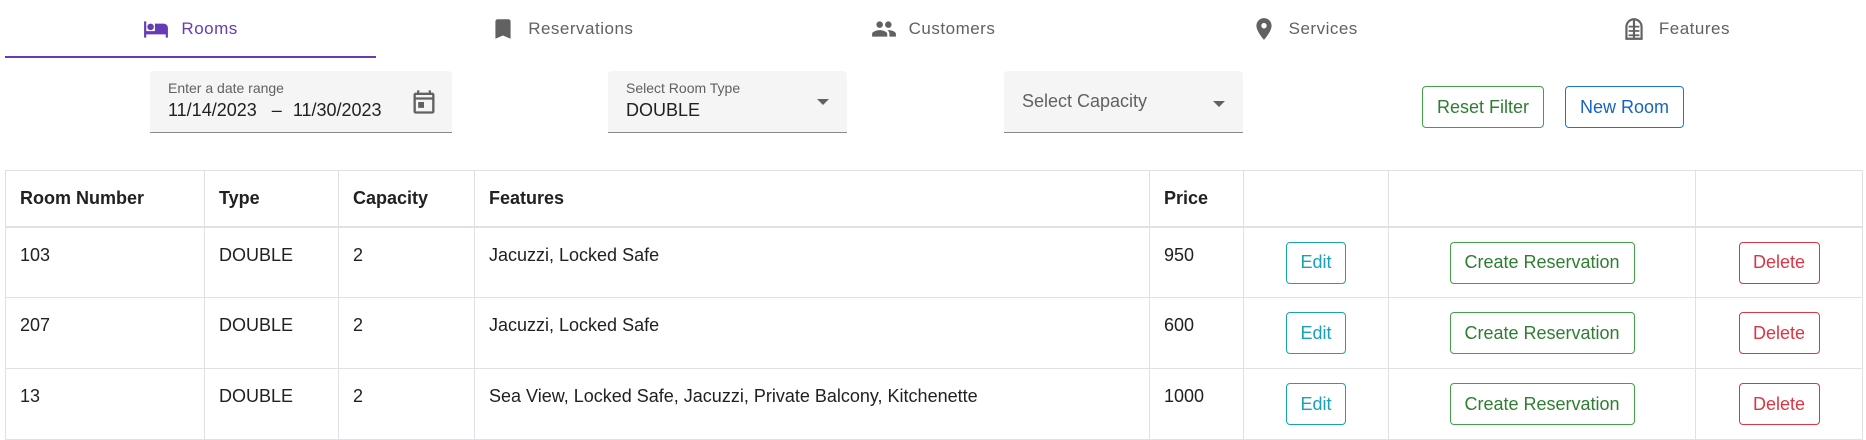 The width and height of the screenshot is (1866, 440). What do you see at coordinates (503, 29) in the screenshot?
I see `bookmark-icon` at bounding box center [503, 29].